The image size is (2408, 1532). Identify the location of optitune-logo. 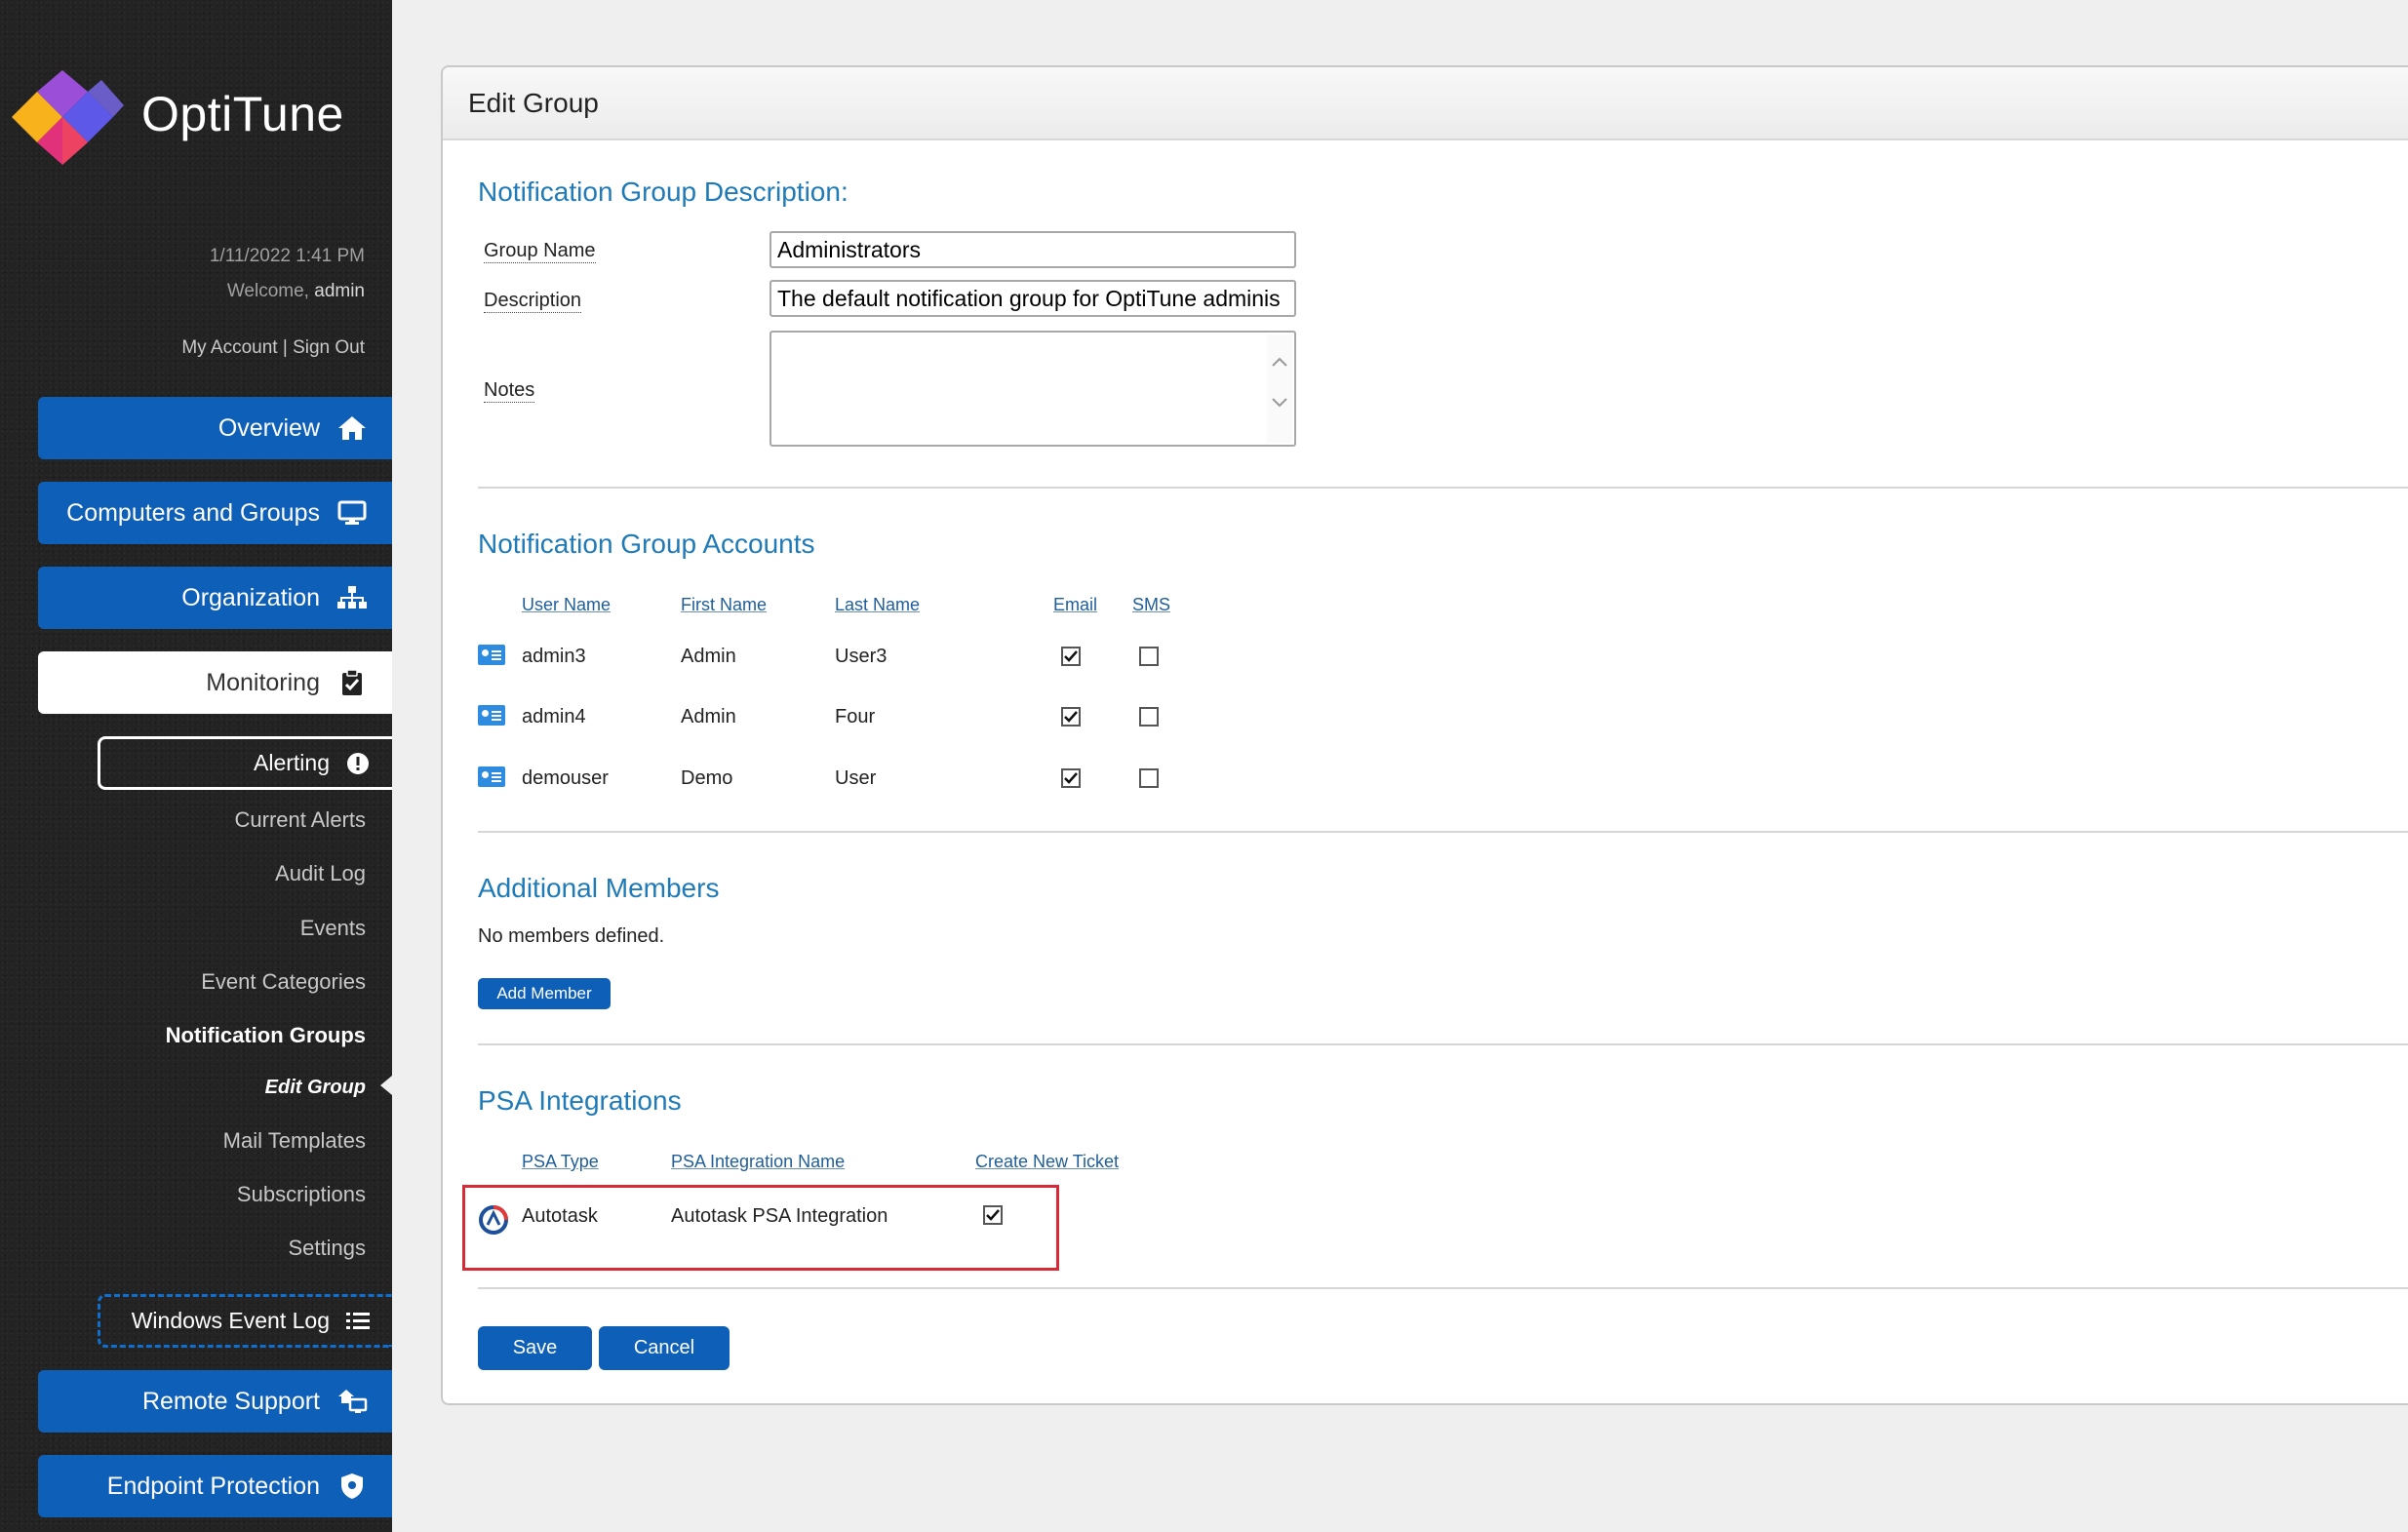
(68, 117).